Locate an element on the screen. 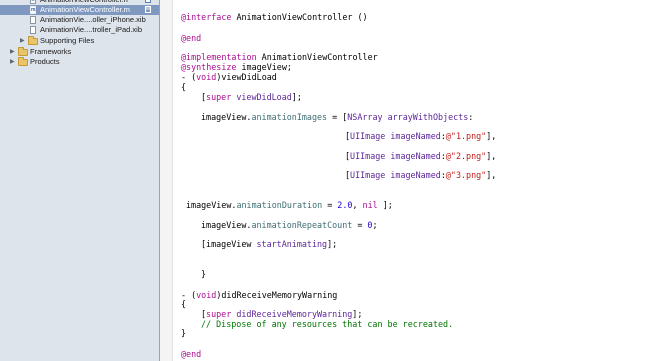 The image size is (650, 361). navigator-file: AnimationVie....troller_iPad.xib is located at coordinates (79, 30).